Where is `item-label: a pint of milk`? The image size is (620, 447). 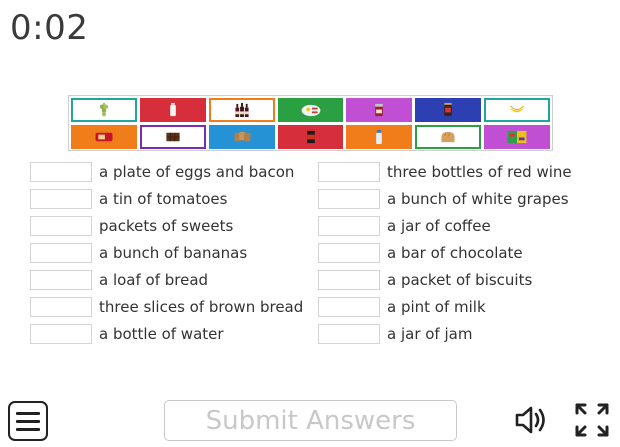 item-label: a pint of milk is located at coordinates (436, 307).